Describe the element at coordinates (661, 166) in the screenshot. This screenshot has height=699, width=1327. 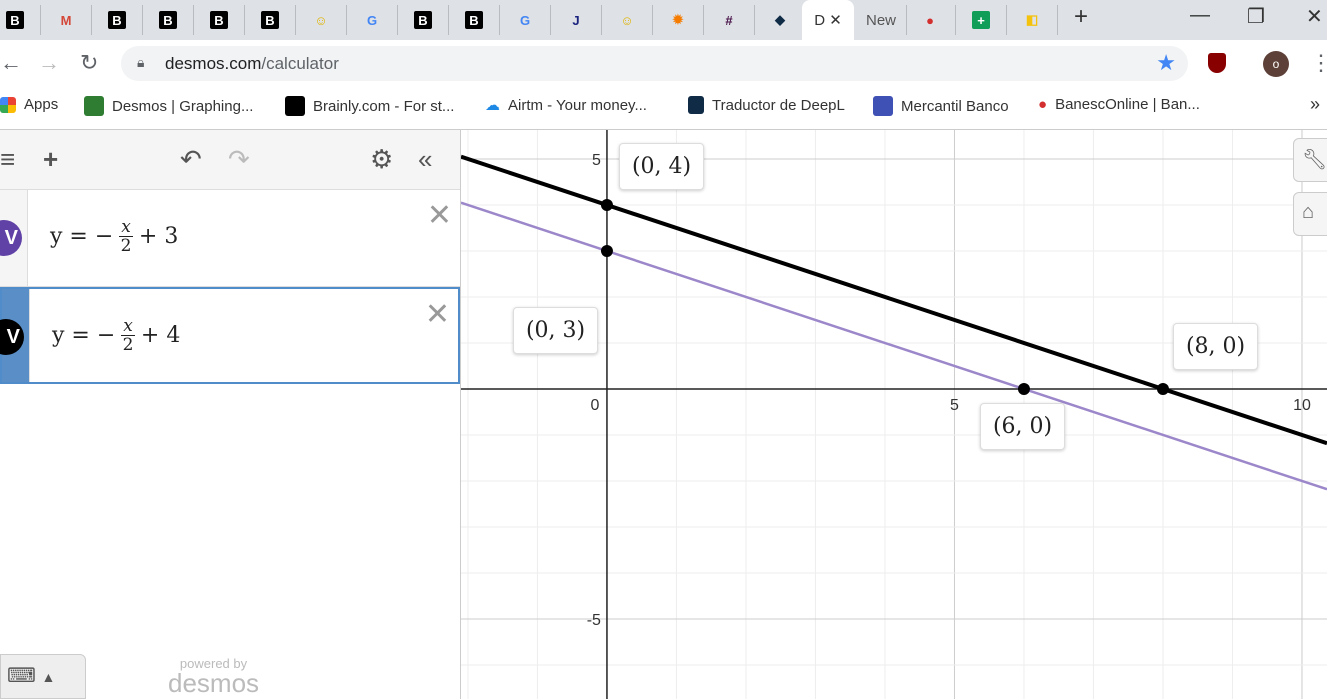
I see `point-label: (0, 4)` at that location.